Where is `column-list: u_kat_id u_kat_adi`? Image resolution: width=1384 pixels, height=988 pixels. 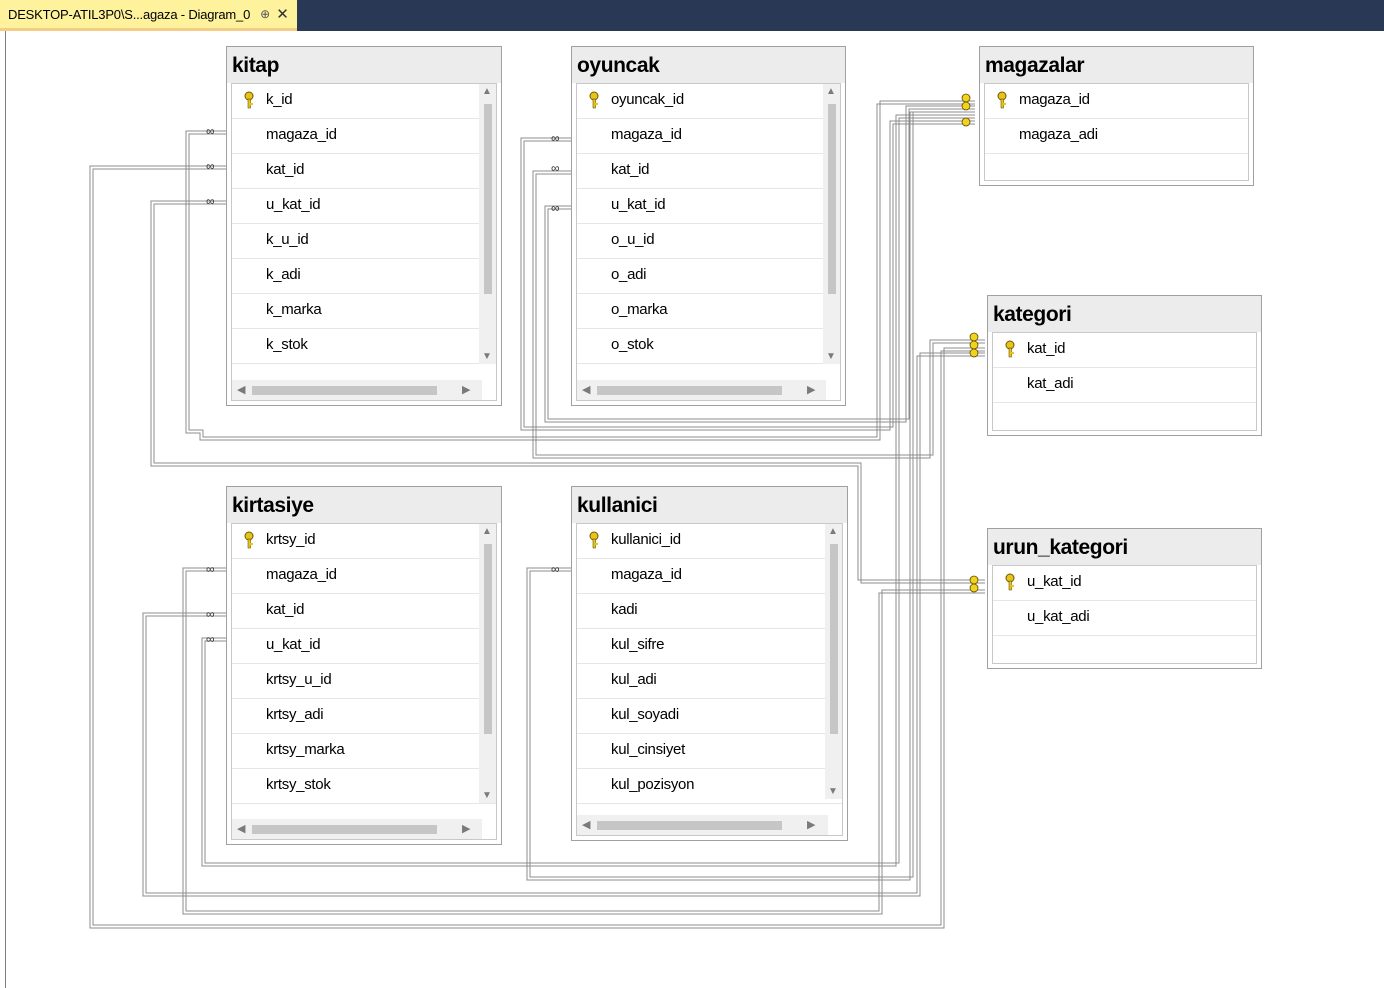 column-list: u_kat_id u_kat_adi is located at coordinates (1124, 614).